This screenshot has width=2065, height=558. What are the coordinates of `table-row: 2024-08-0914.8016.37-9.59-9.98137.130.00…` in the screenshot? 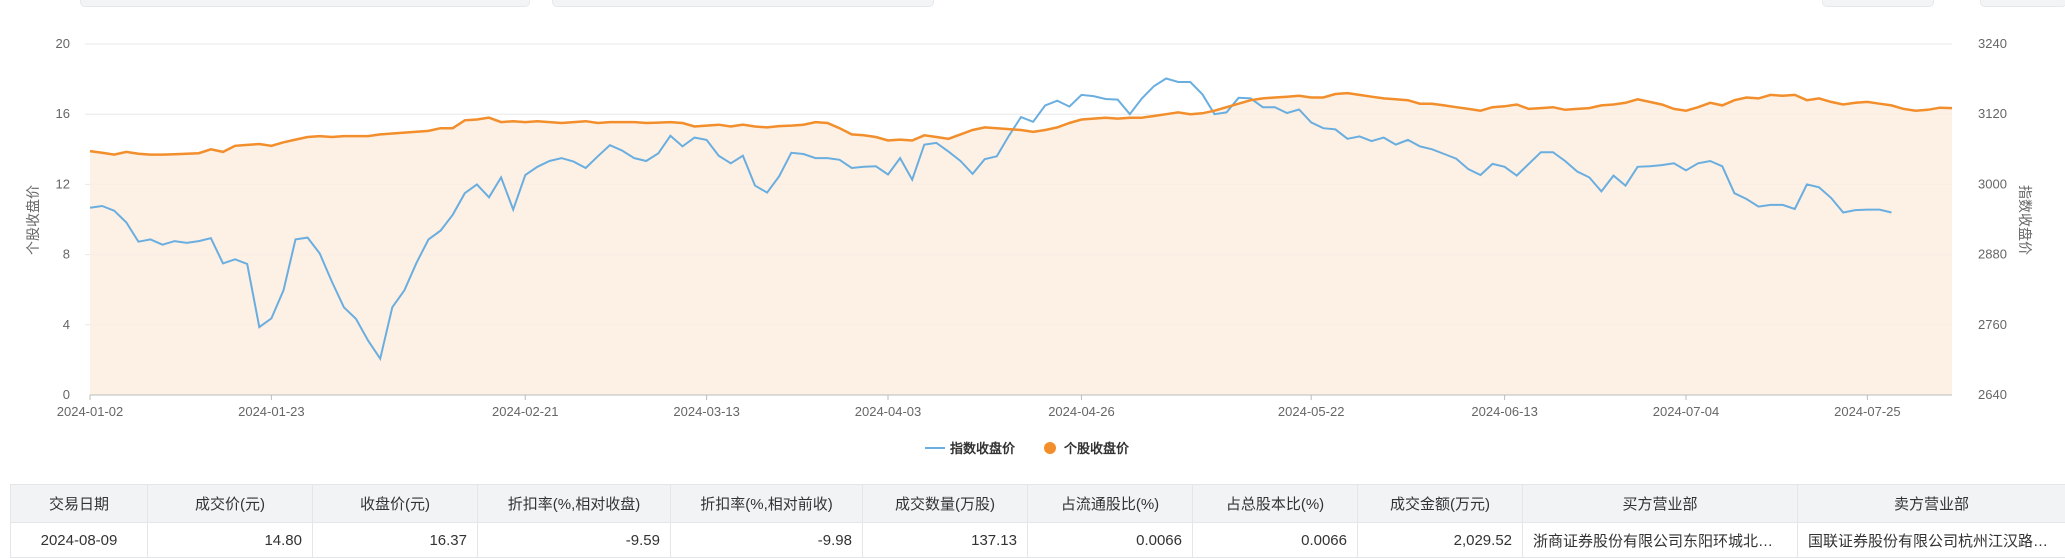 It's located at (1038, 540).